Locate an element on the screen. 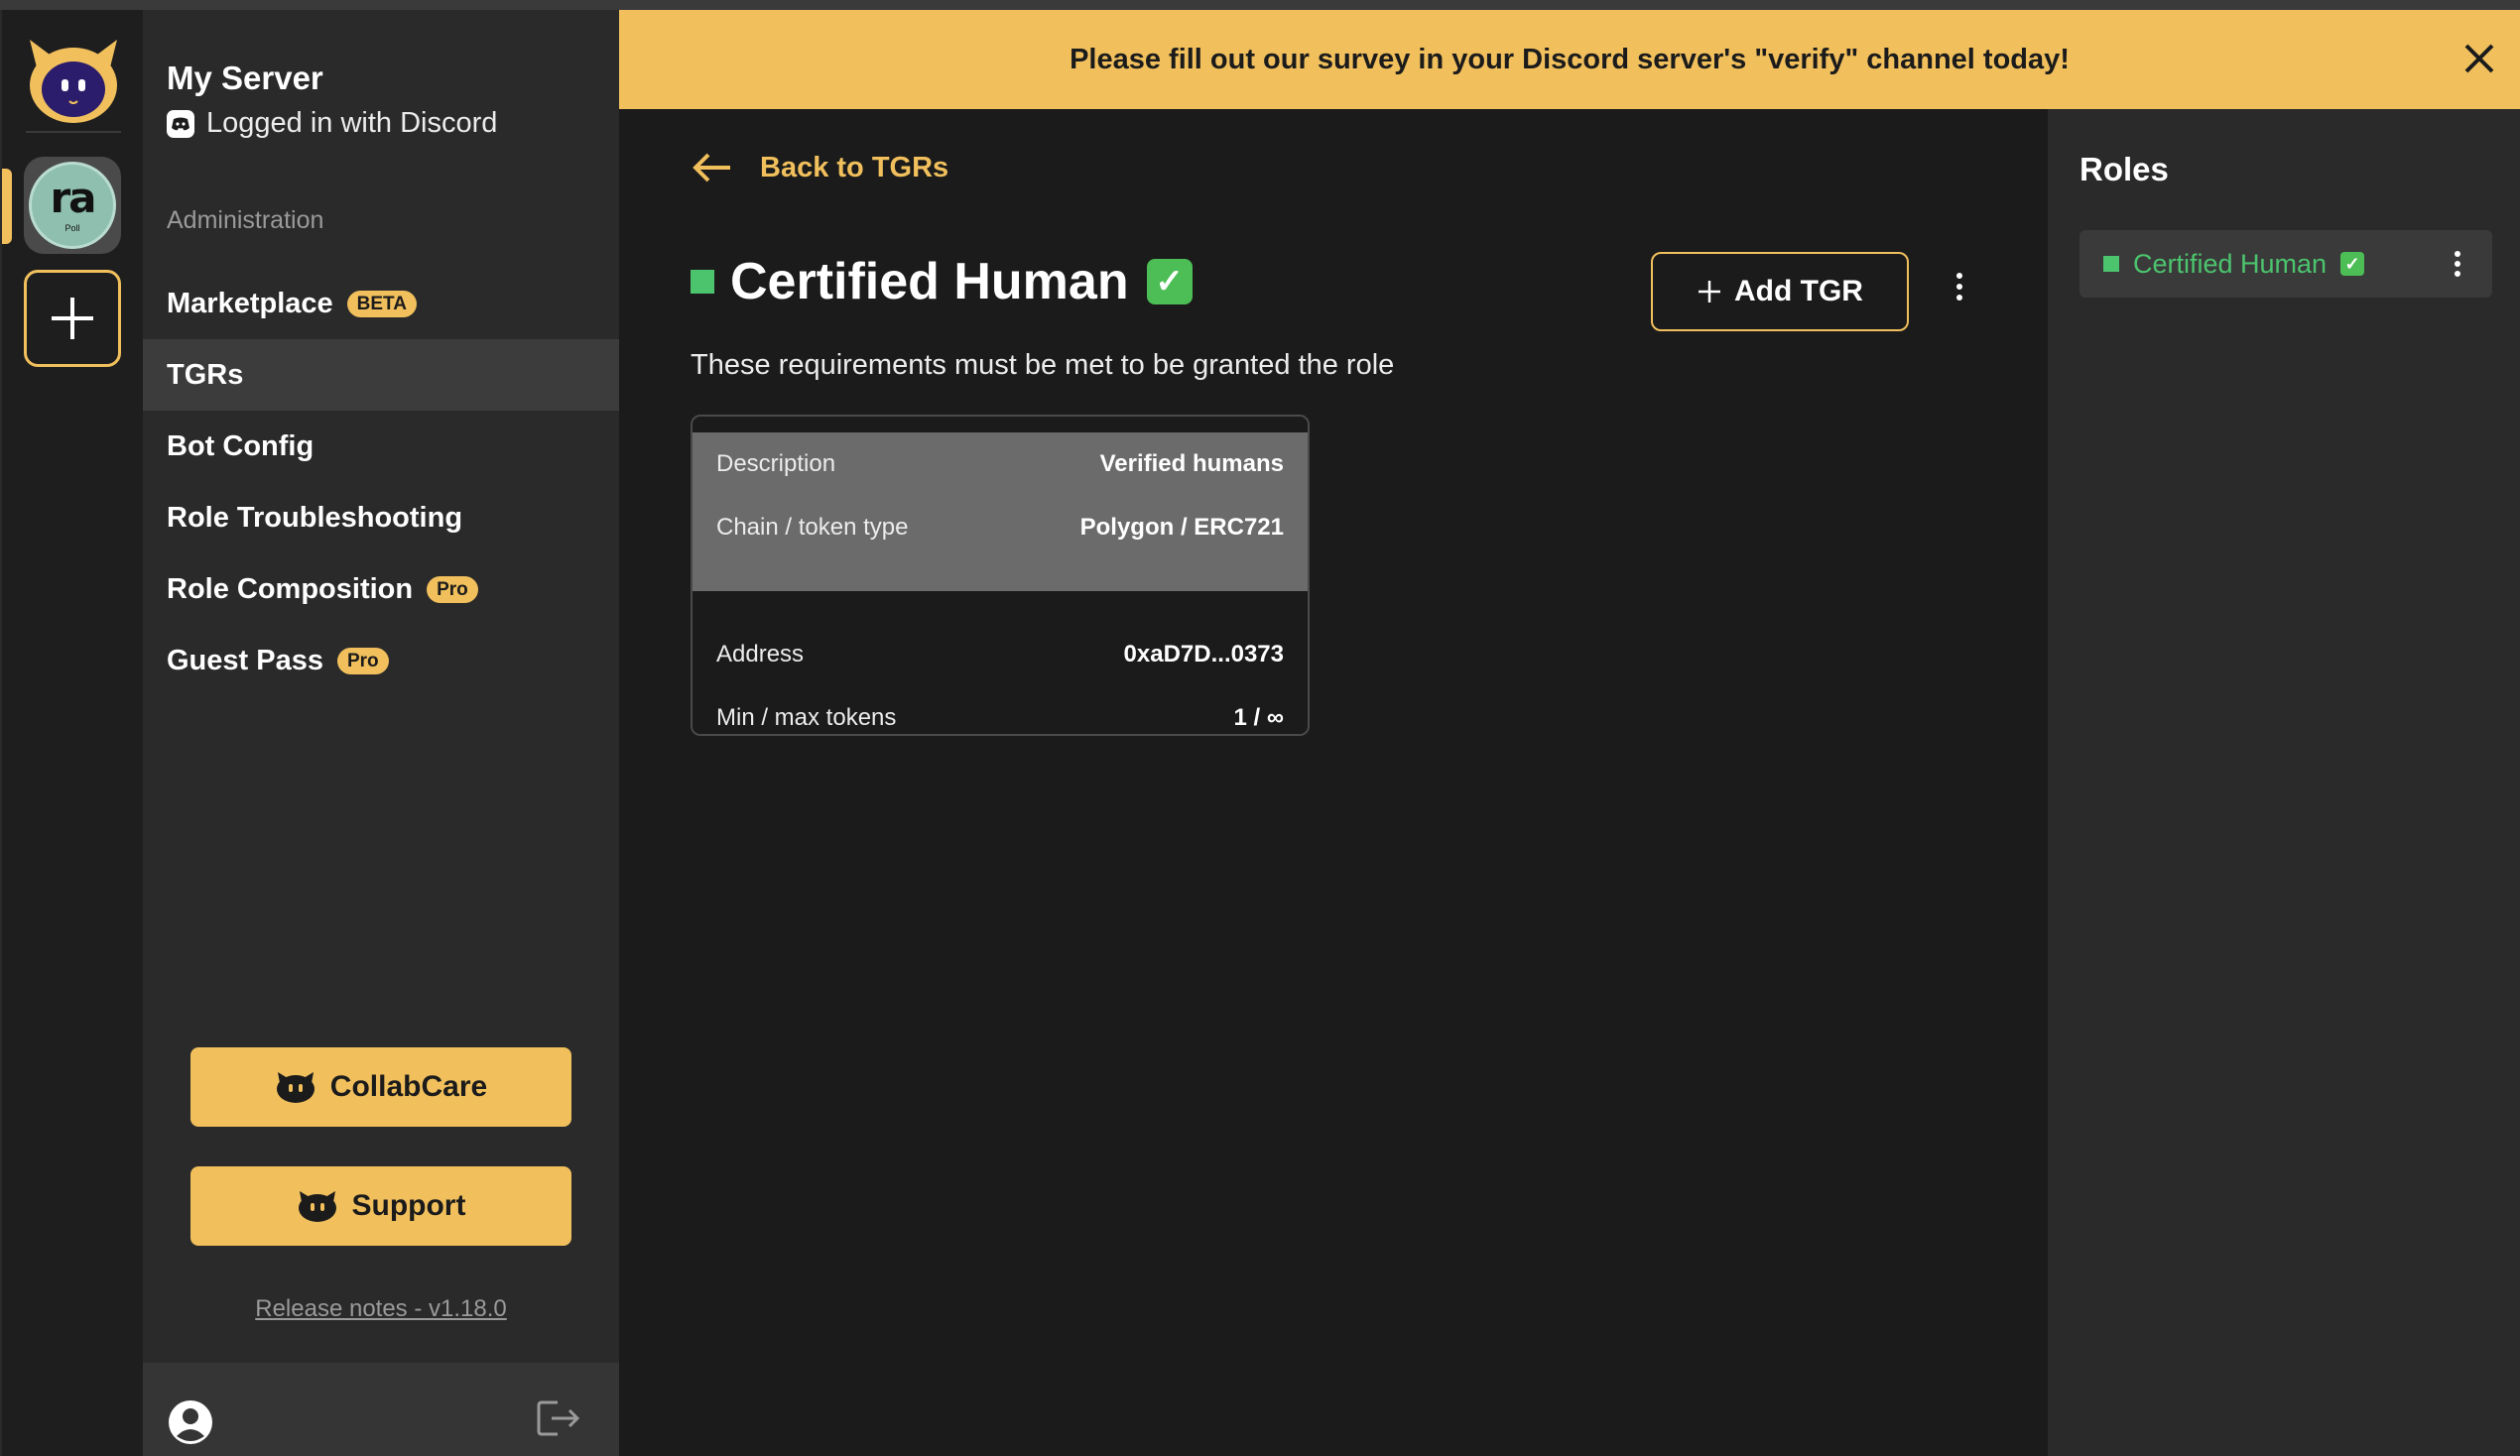 The height and width of the screenshot is (1456, 2520). sidebar-item-role-troubleshooting: Role Troubleshooting is located at coordinates (381, 517).